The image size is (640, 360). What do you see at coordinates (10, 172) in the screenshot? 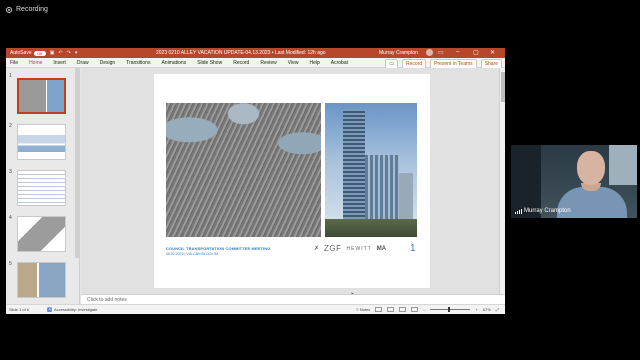
I see `thumbnail-number: 3` at bounding box center [10, 172].